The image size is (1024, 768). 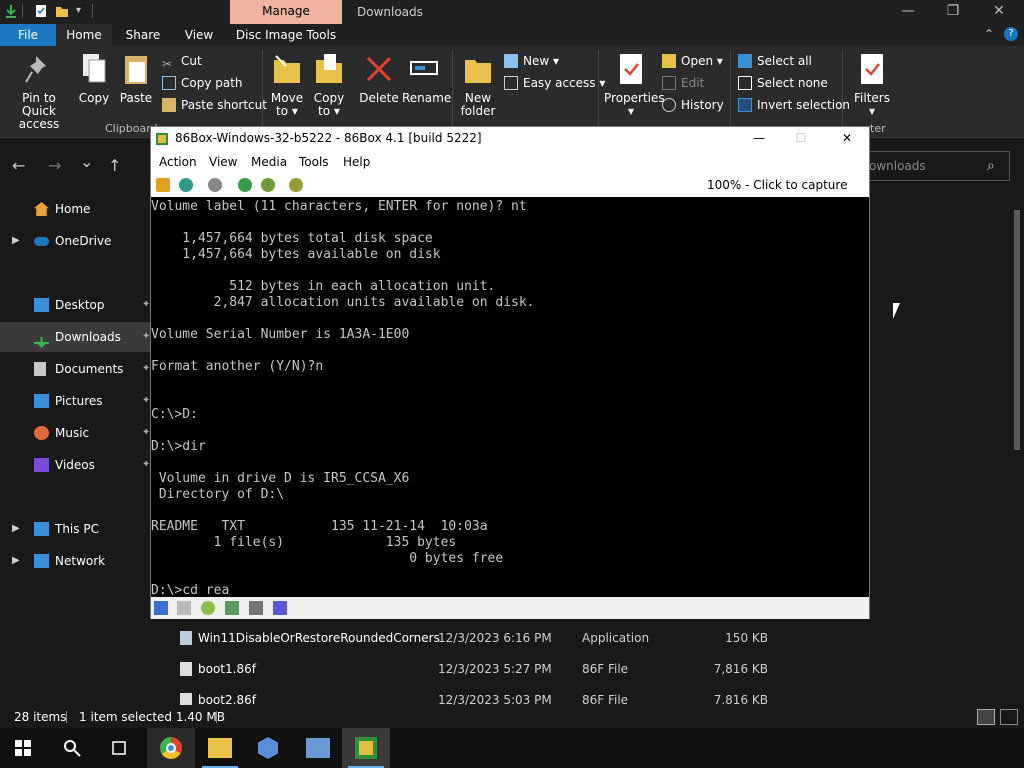 What do you see at coordinates (215, 185) in the screenshot?
I see `ctrl-alt-del-icon` at bounding box center [215, 185].